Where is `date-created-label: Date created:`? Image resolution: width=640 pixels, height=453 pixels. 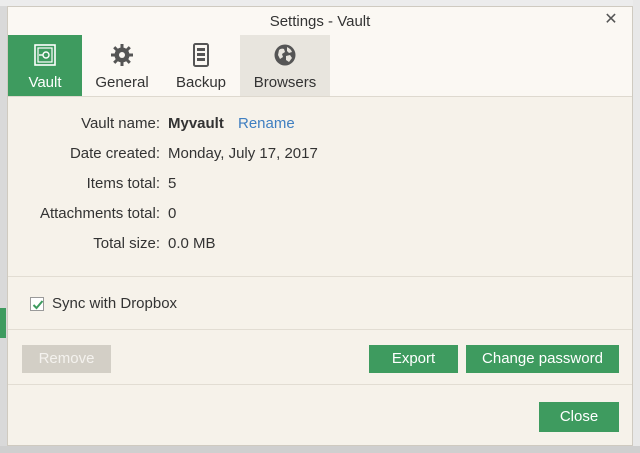
date-created-label: Date created: is located at coordinates (114, 153).